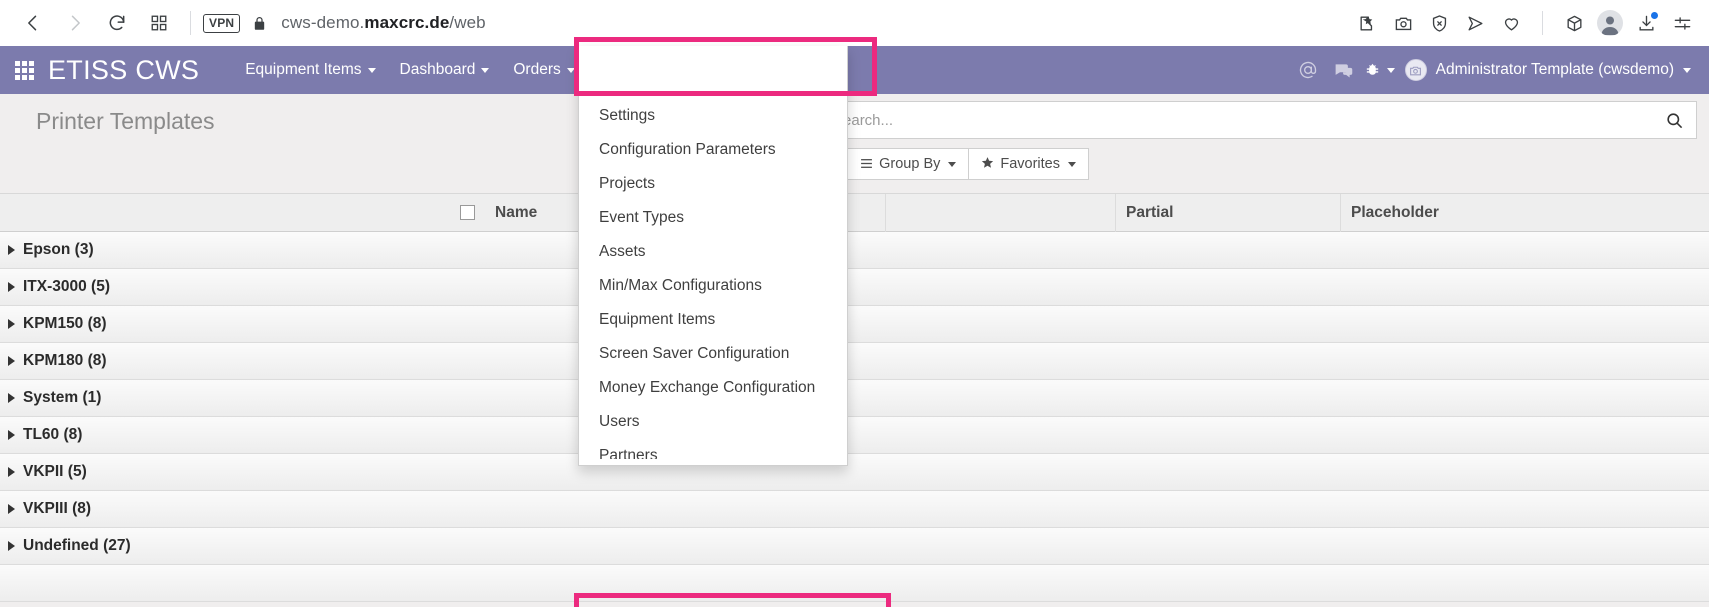 The image size is (1709, 607). What do you see at coordinates (854, 509) in the screenshot?
I see `table-row: VKPIII (8)` at bounding box center [854, 509].